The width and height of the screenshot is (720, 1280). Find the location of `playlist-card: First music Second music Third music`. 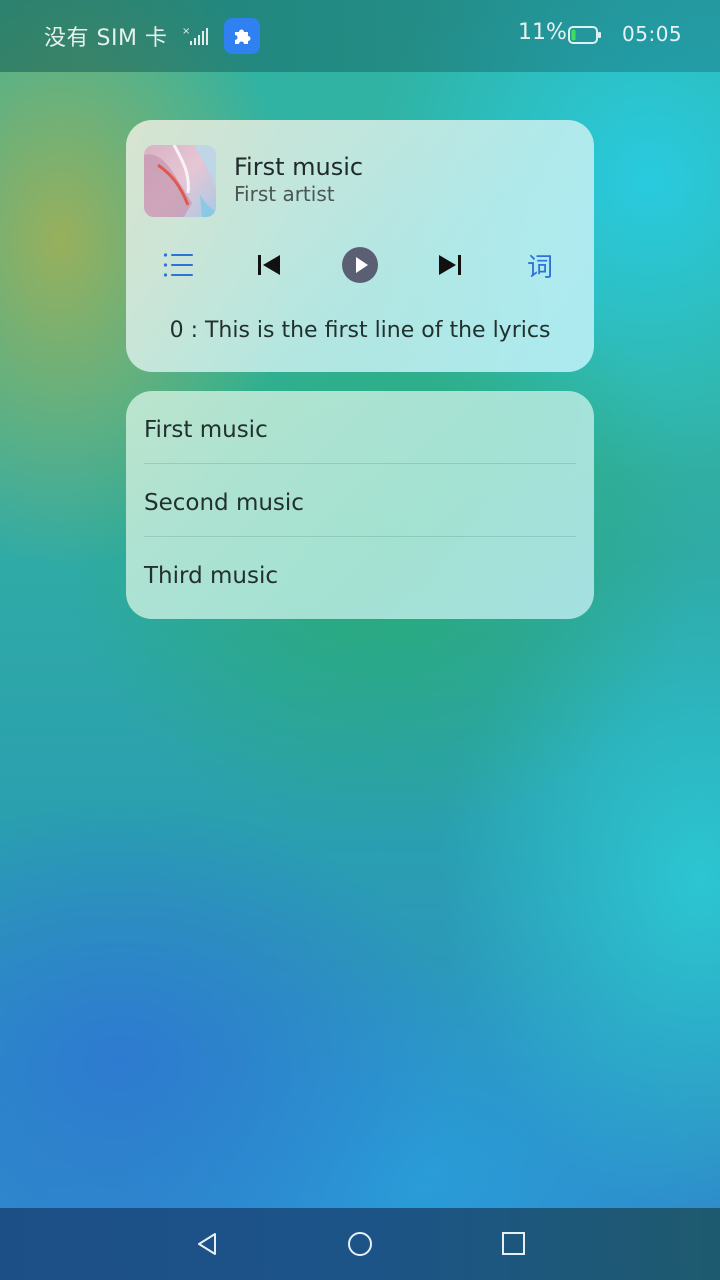

playlist-card: First music Second music Third music is located at coordinates (360, 505).